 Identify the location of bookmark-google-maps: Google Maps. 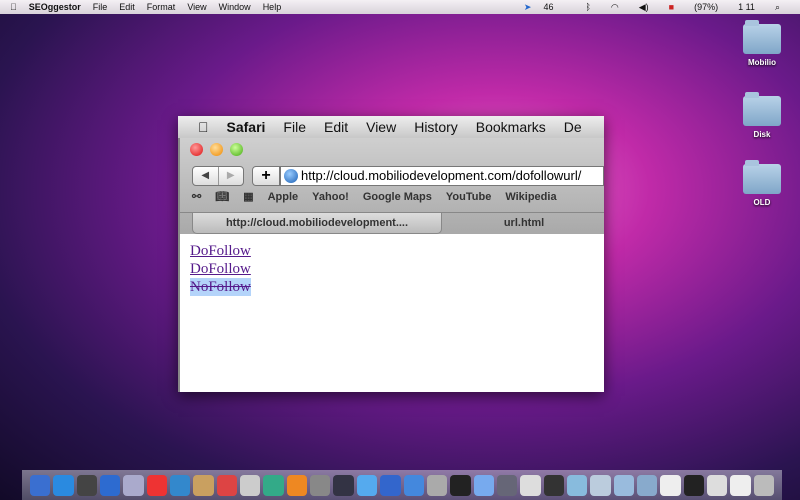
(397, 197).